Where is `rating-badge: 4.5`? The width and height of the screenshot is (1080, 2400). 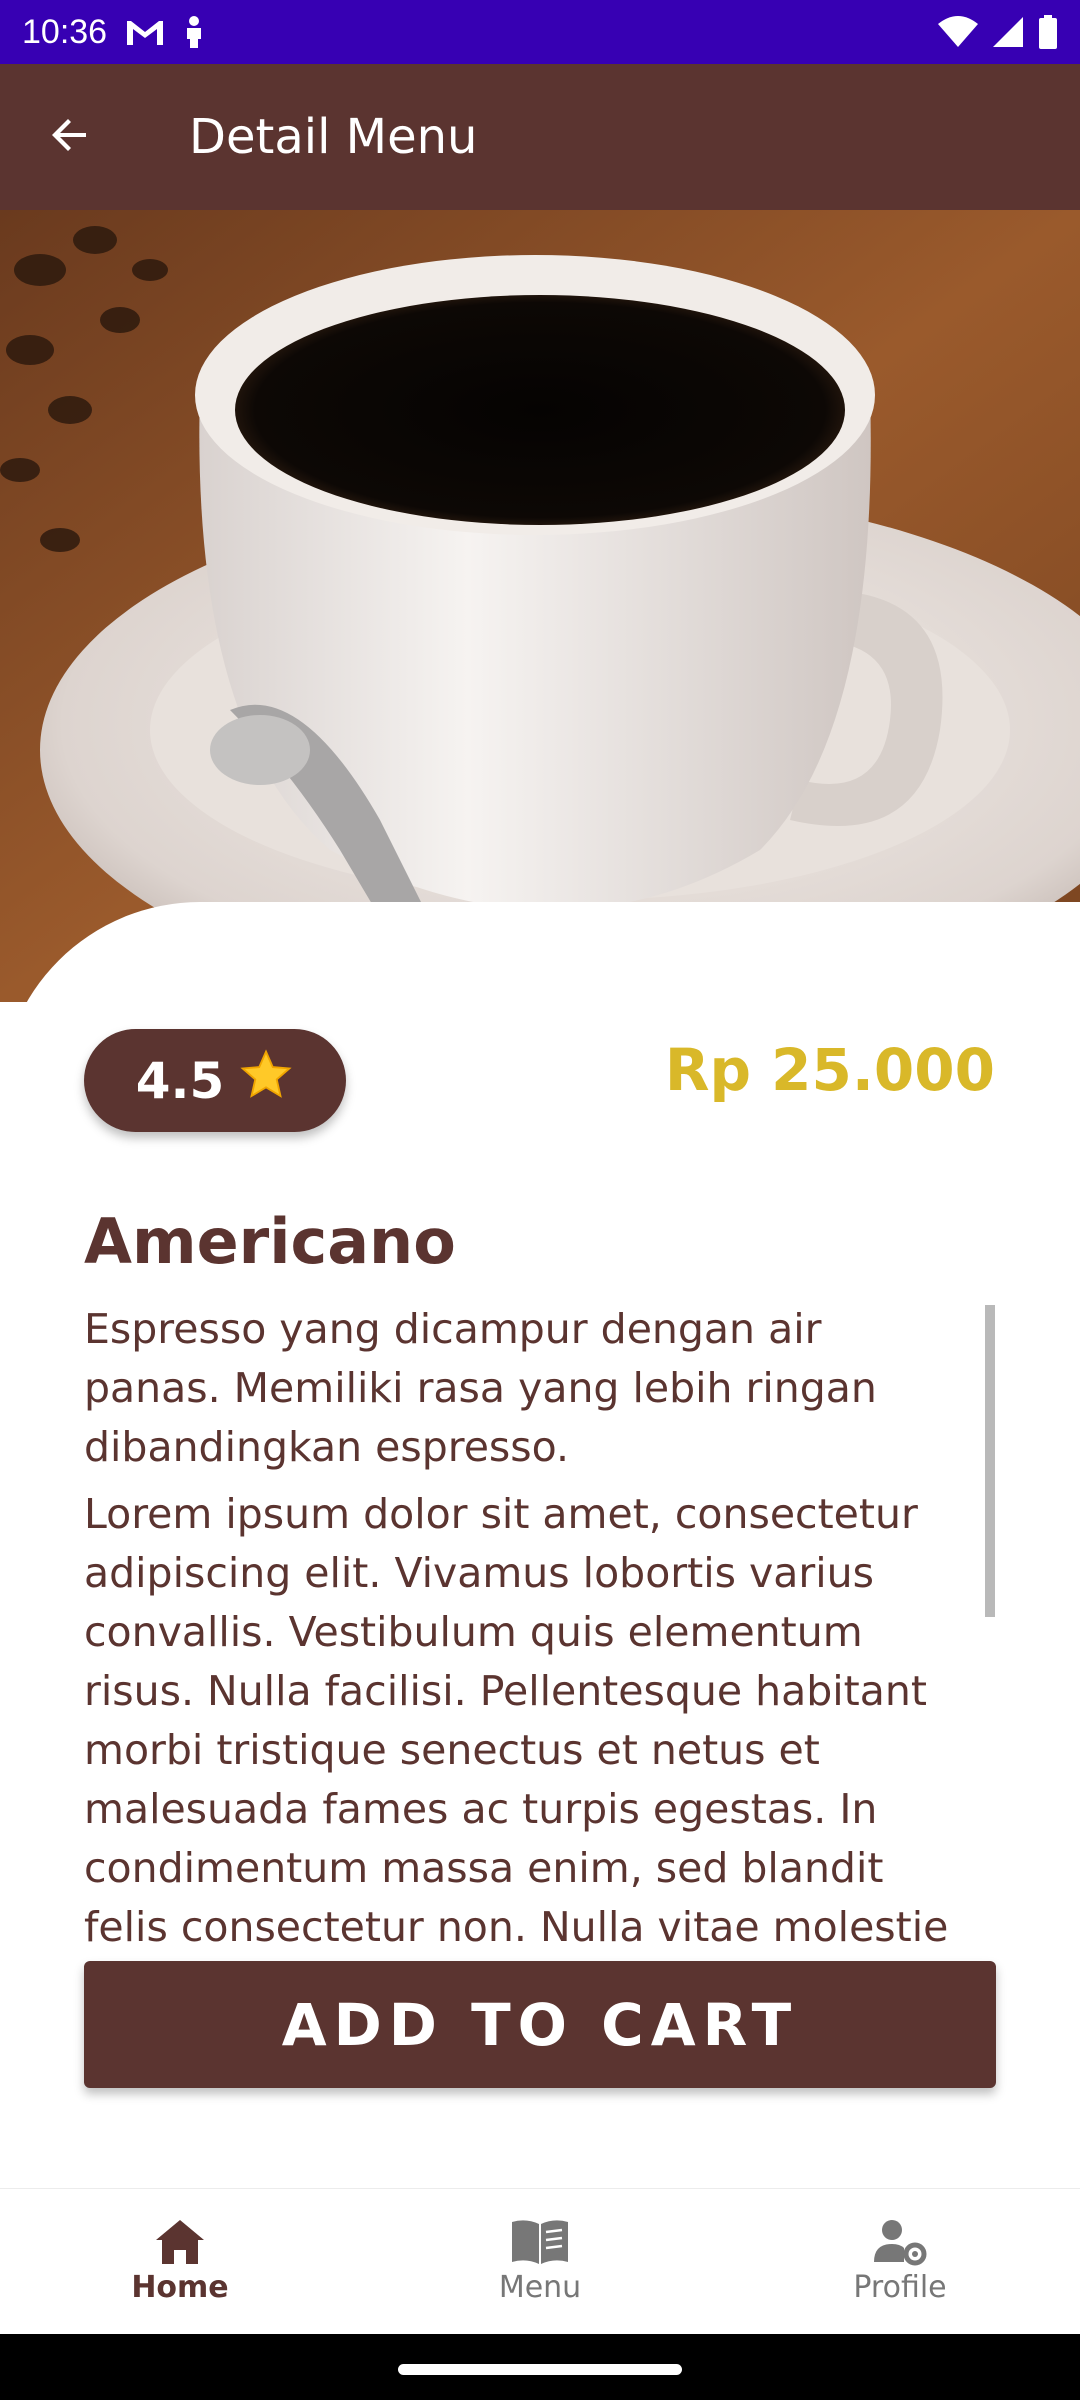 rating-badge: 4.5 is located at coordinates (215, 1080).